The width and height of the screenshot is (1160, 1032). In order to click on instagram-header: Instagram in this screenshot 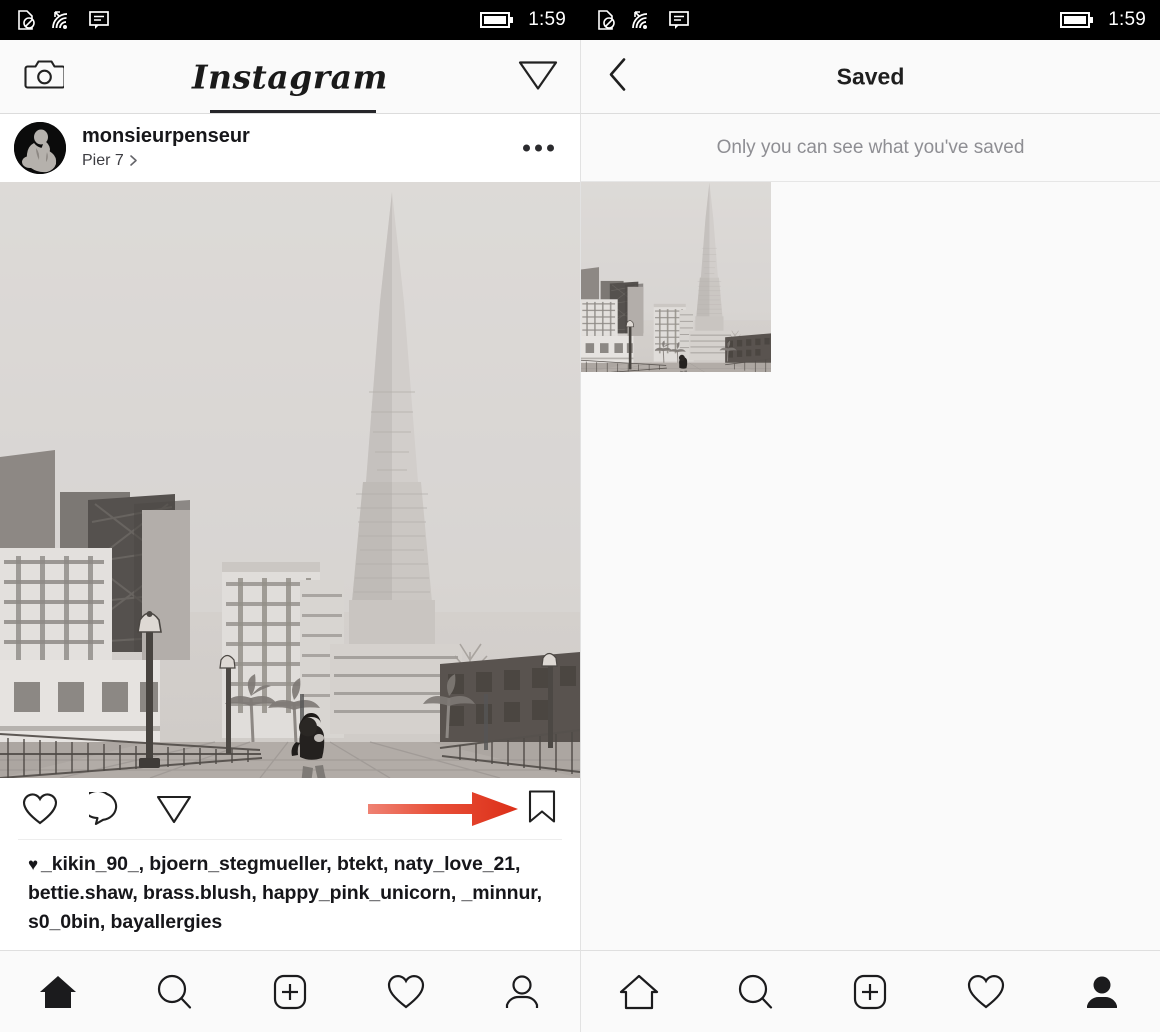, I will do `click(290, 77)`.